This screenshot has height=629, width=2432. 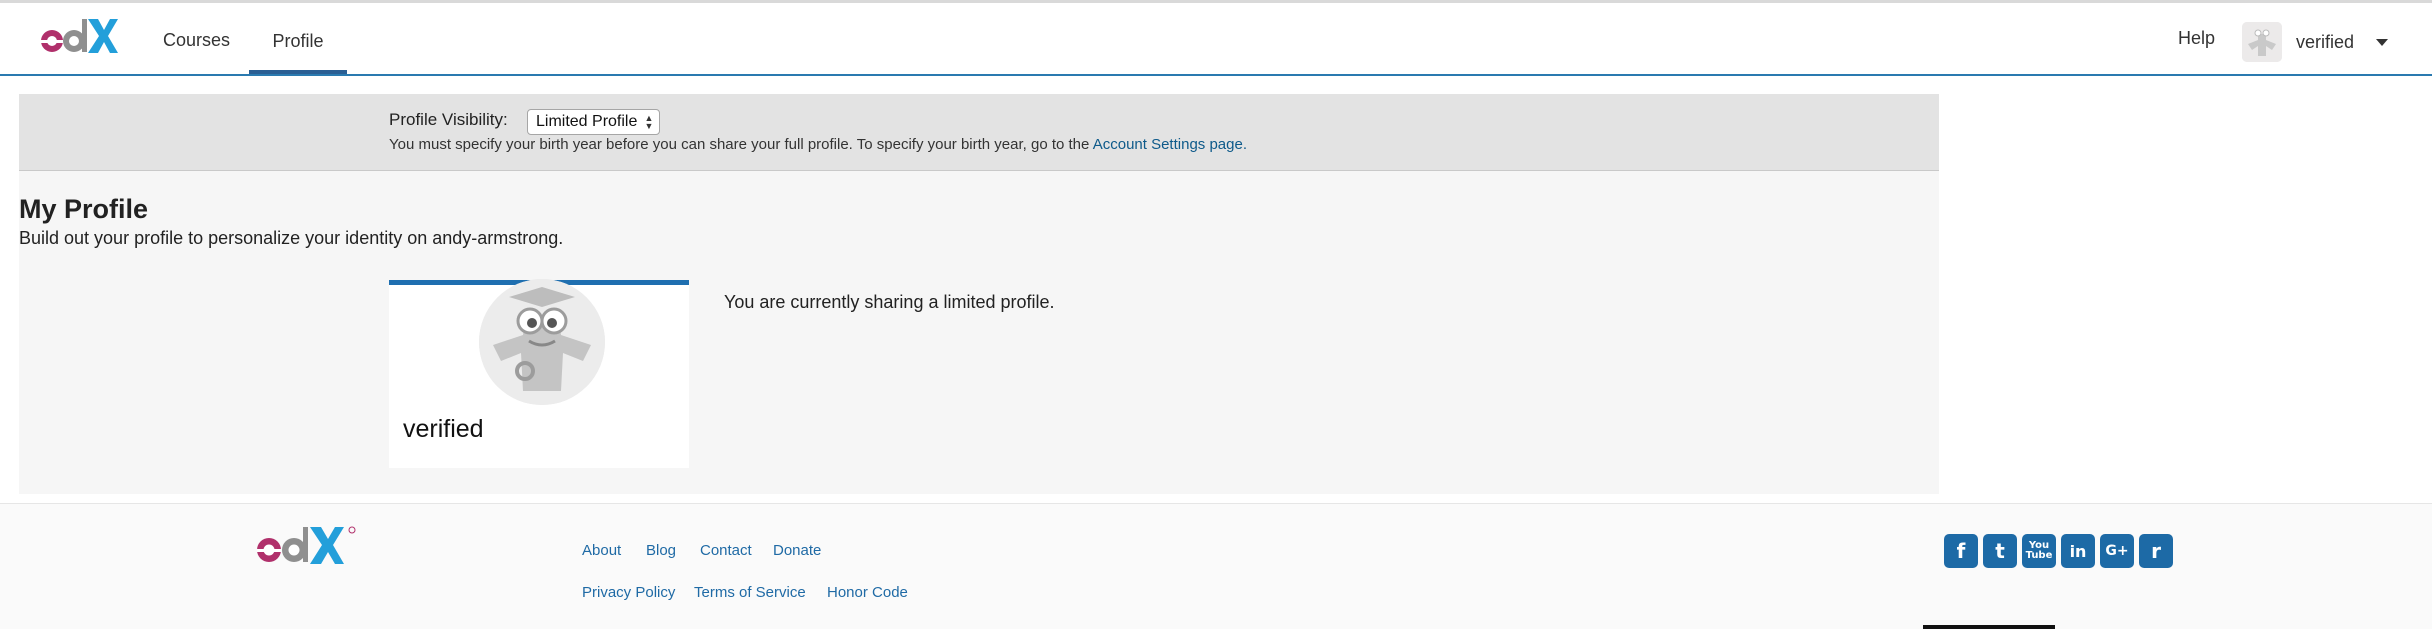 What do you see at coordinates (2000, 551) in the screenshot?
I see `twitter-icon: t` at bounding box center [2000, 551].